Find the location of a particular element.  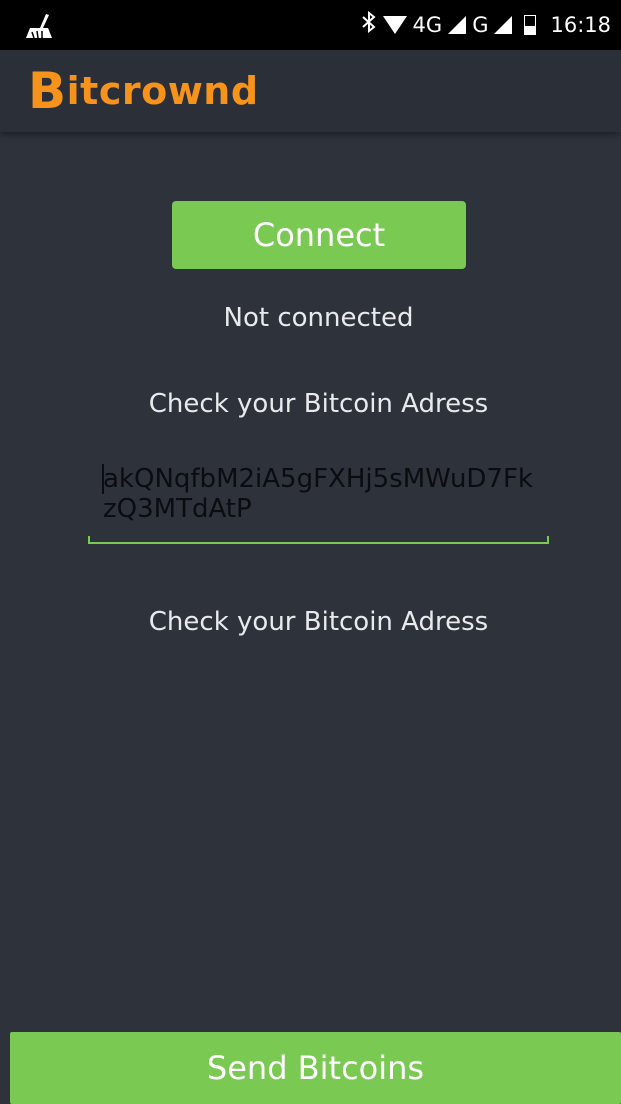

input-underline-right-tick is located at coordinates (548, 540).